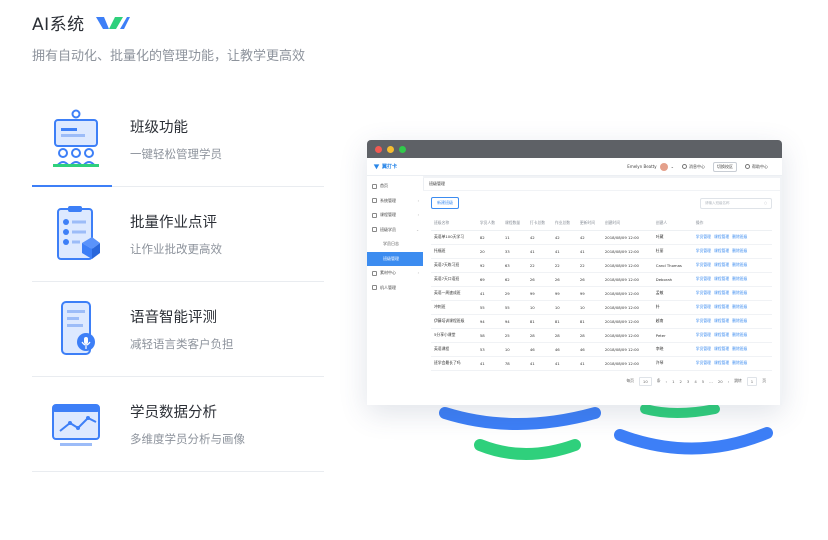 This screenshot has height=540, width=828. What do you see at coordinates (178, 234) in the screenshot?
I see `feature-item-homework: 批量作业点评 让作业批改更高效` at bounding box center [178, 234].